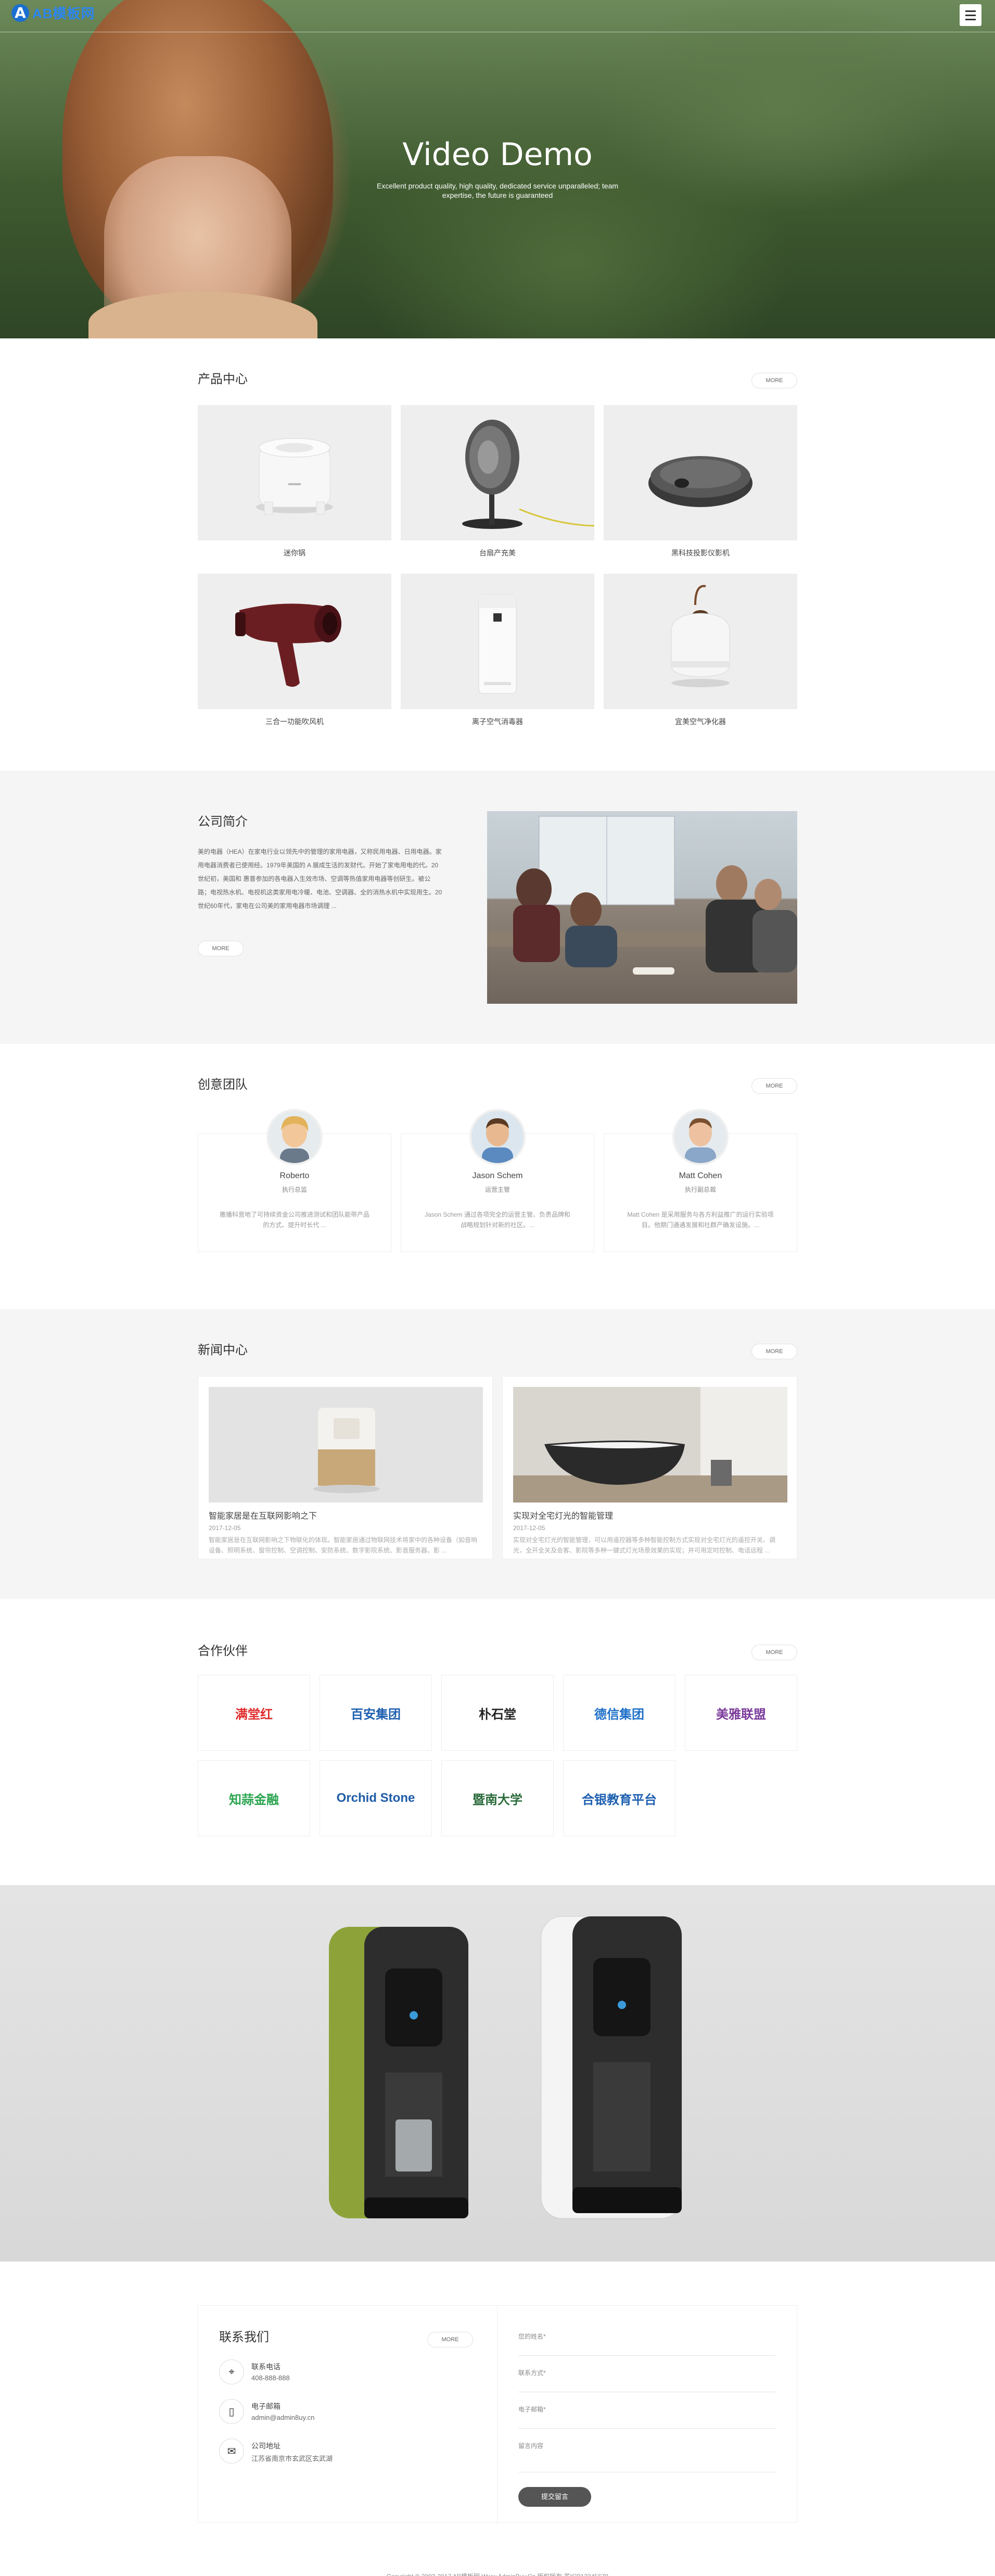 The image size is (995, 2576). I want to click on product-showcase-banner, so click(497, 2073).